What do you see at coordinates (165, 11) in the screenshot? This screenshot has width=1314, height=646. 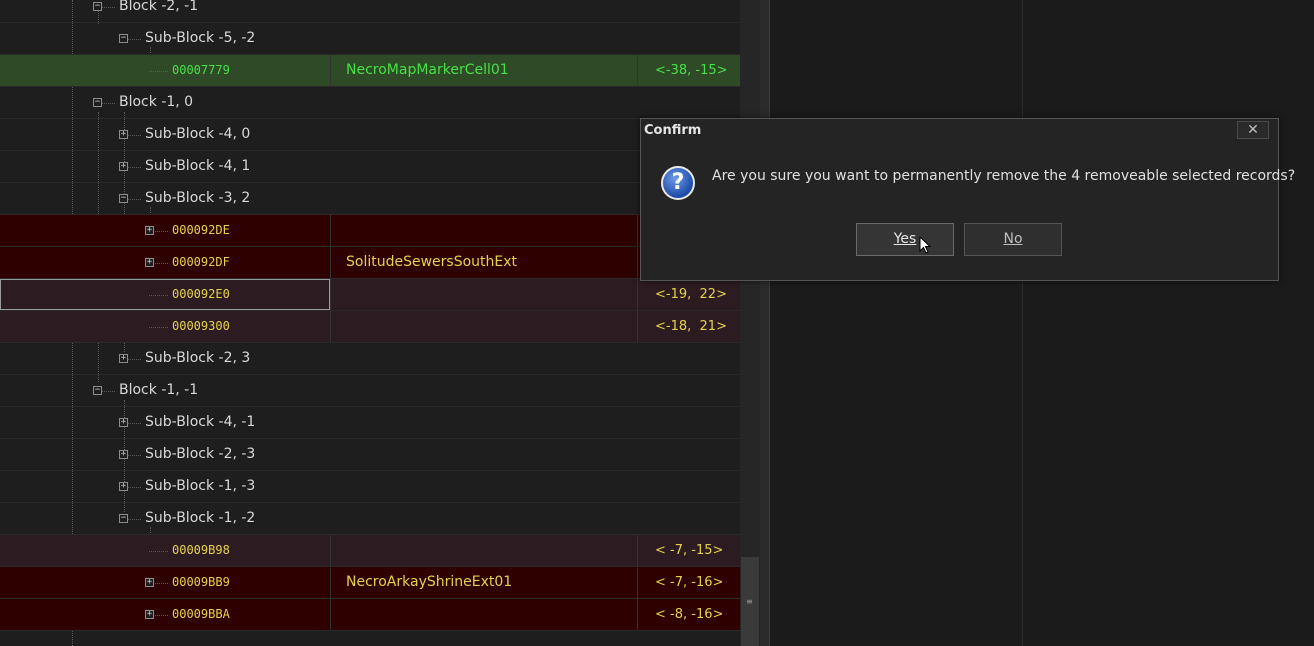 I see `formid-cell: − Block -2, -1` at bounding box center [165, 11].